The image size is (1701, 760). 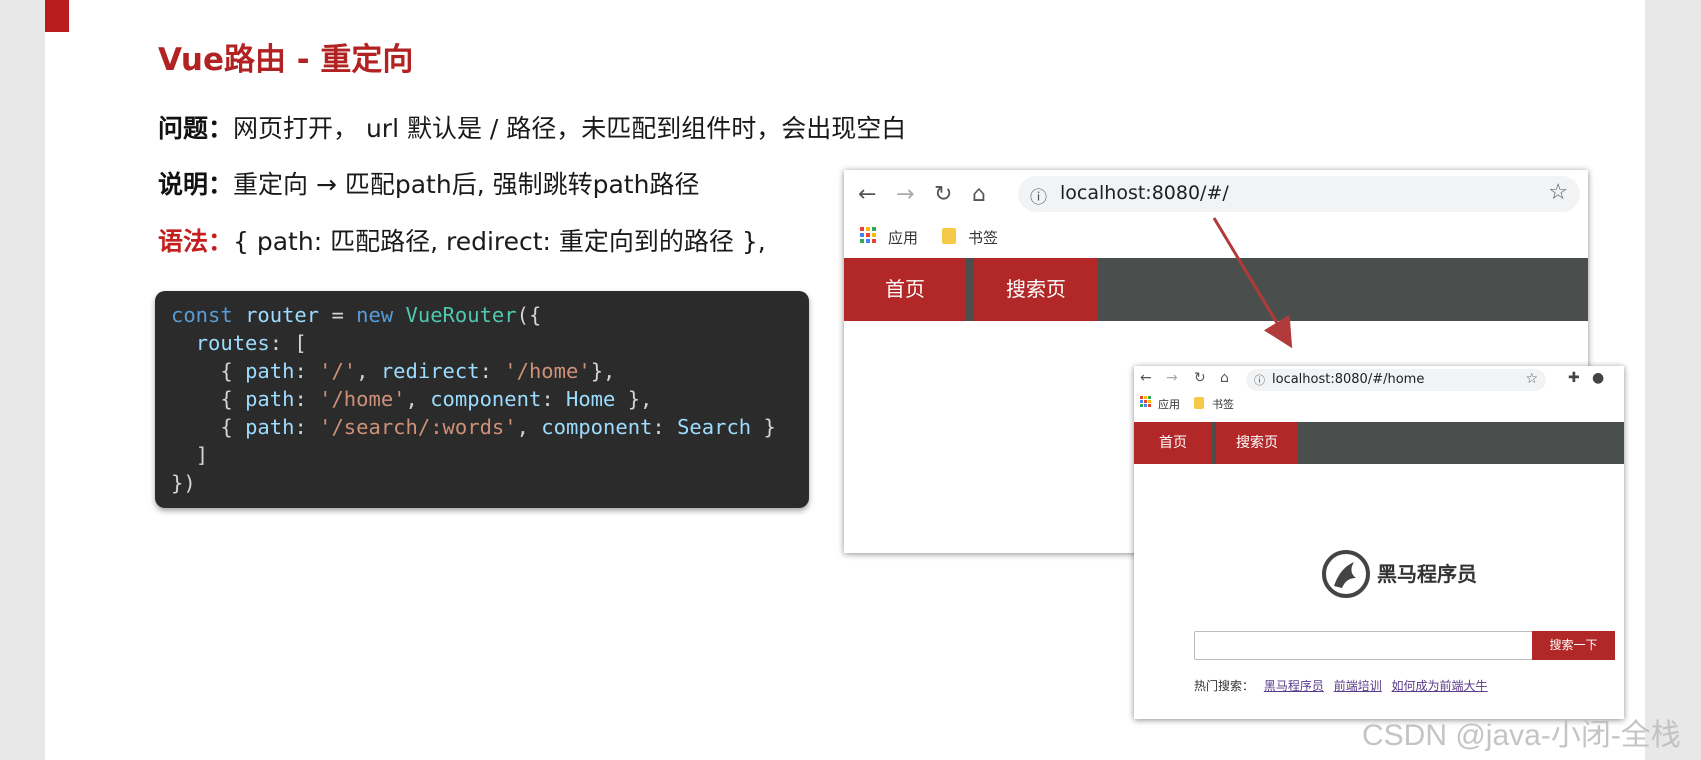 I want to click on address-bar: ⓘ localhost:8080/#/home ☆, so click(x=1396, y=380).